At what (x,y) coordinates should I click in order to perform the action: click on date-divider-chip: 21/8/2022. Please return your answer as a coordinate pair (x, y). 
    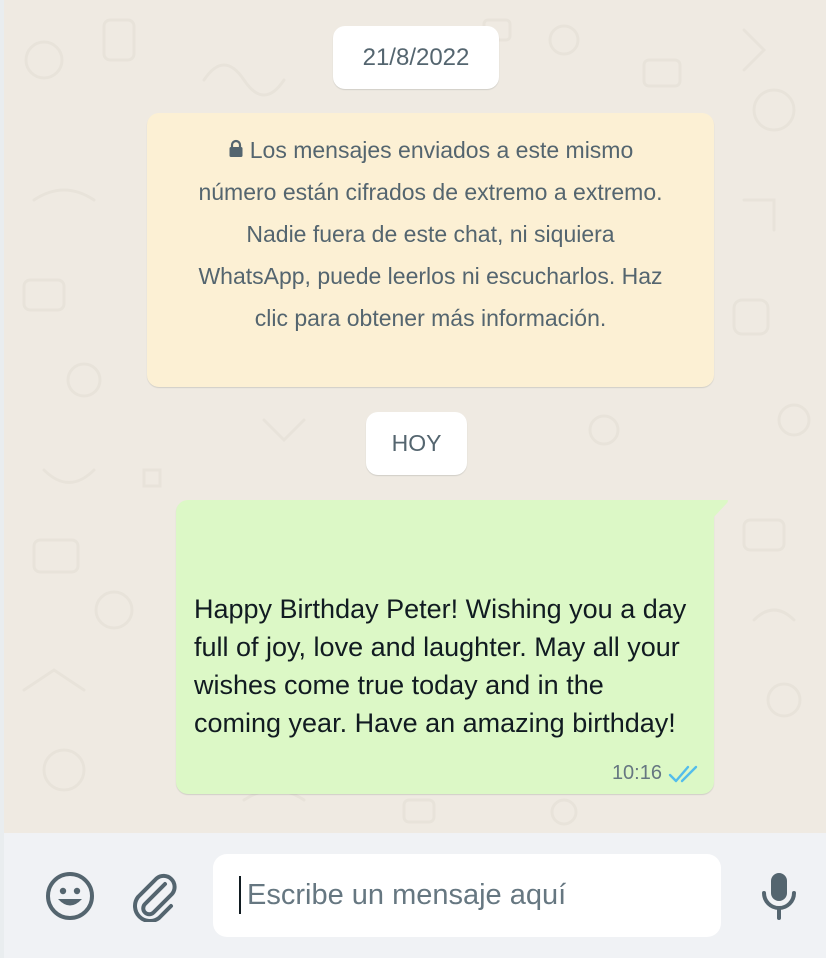
    Looking at the image, I should click on (416, 57).